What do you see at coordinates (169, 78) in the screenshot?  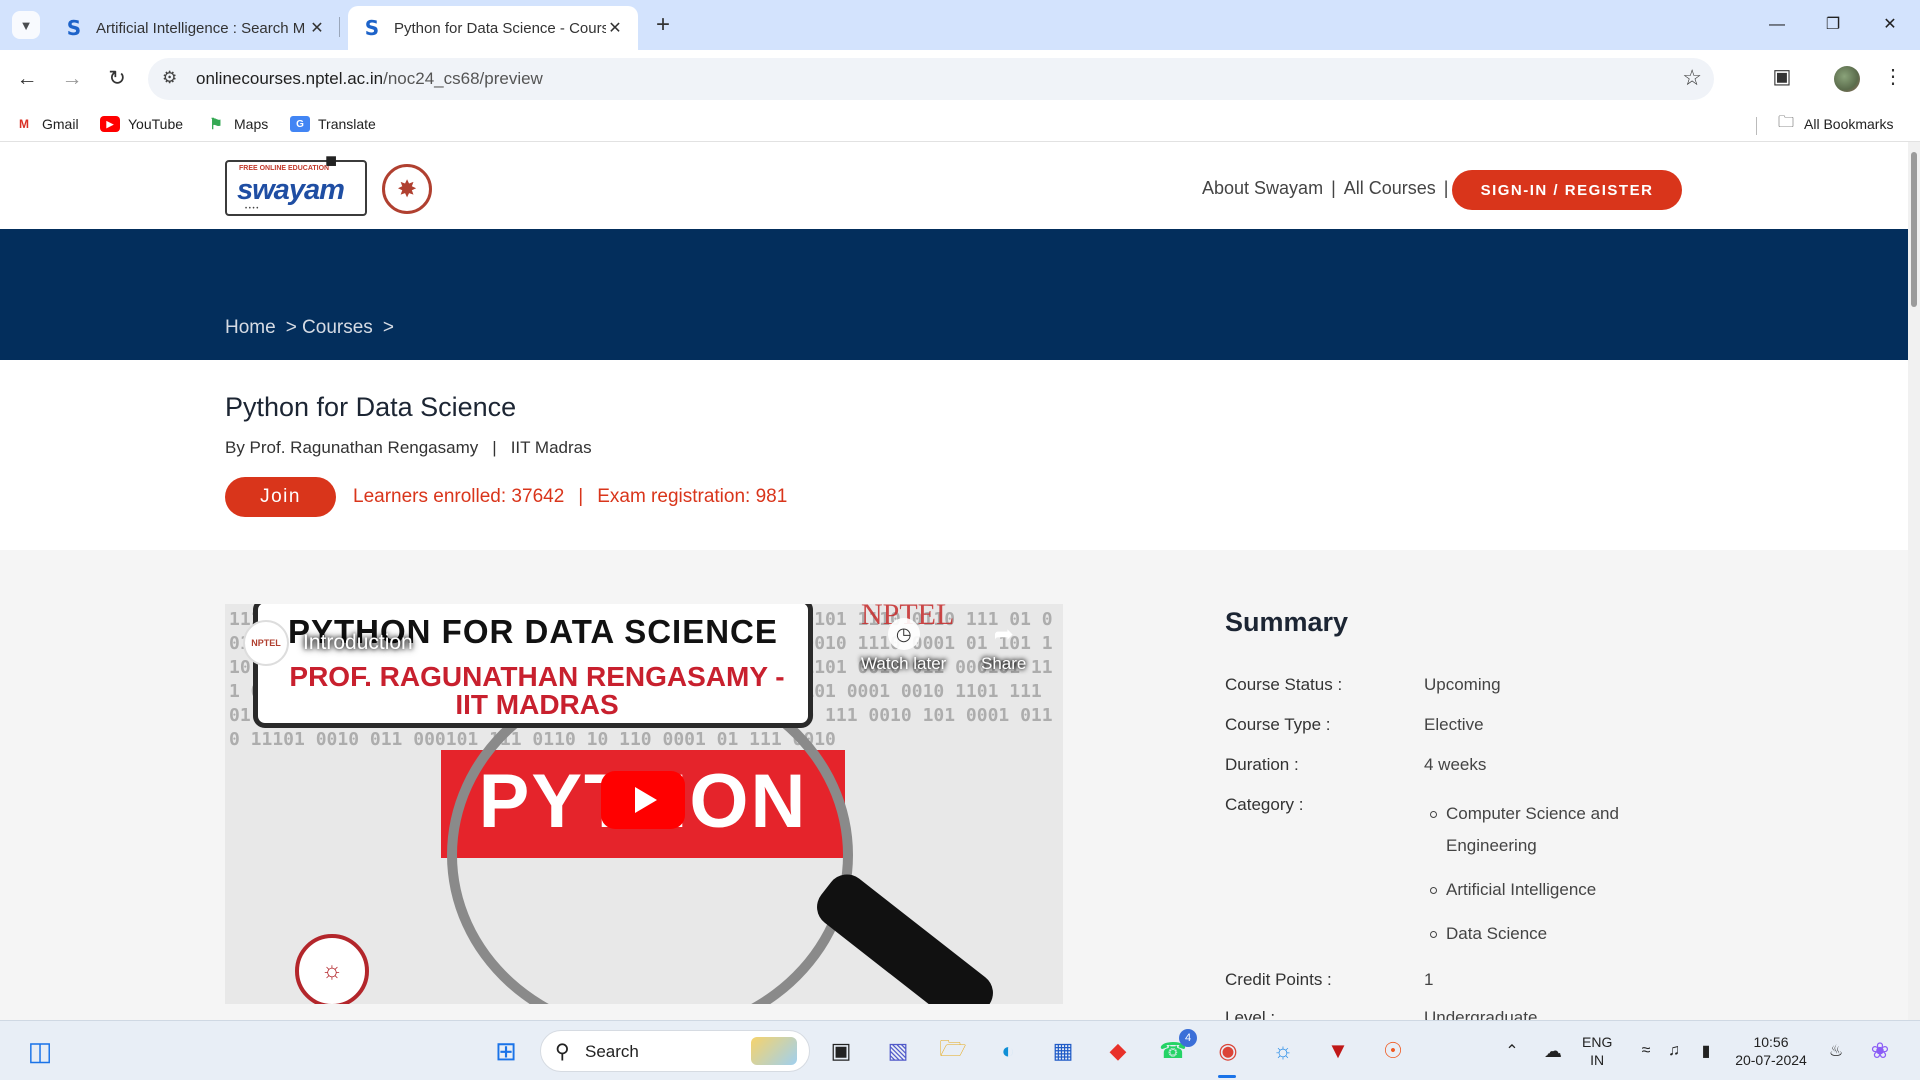 I see `site-info-icon: ⚙` at bounding box center [169, 78].